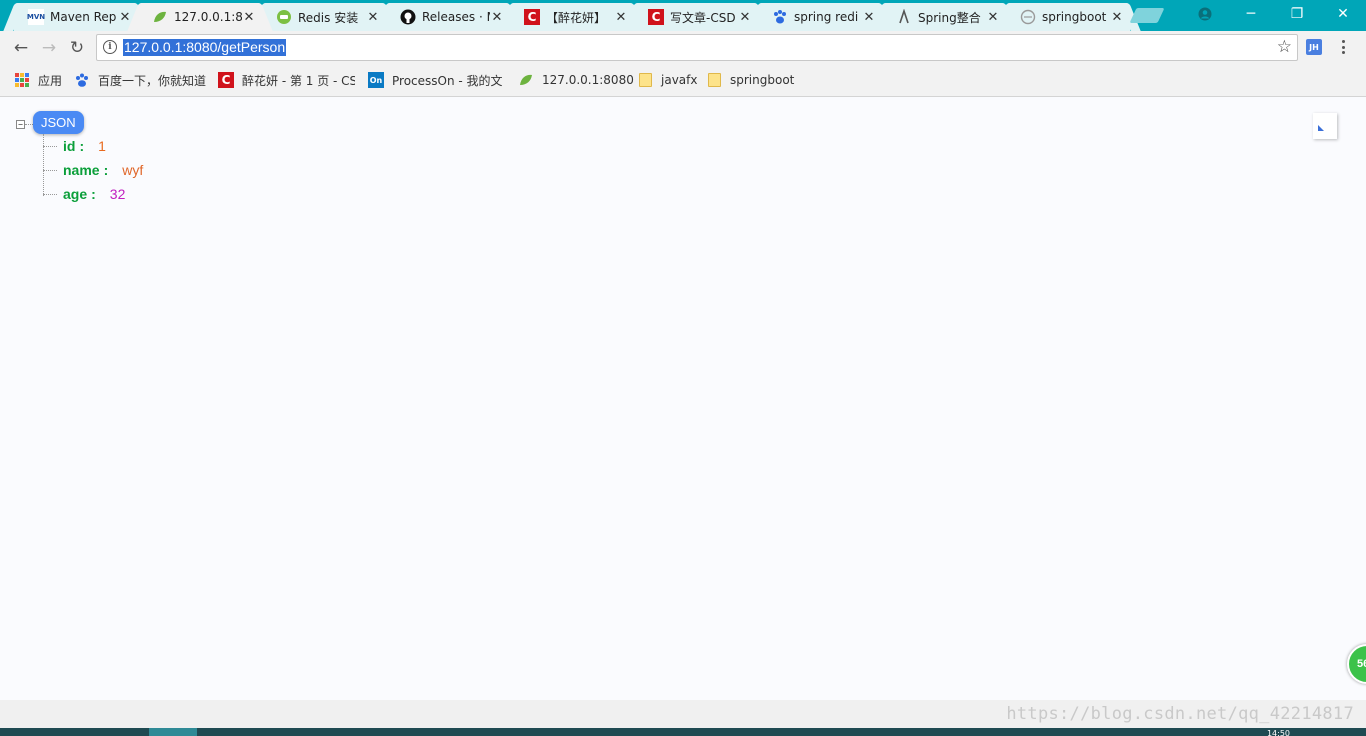  What do you see at coordinates (284, 17) in the screenshot?
I see `redis-icon` at bounding box center [284, 17].